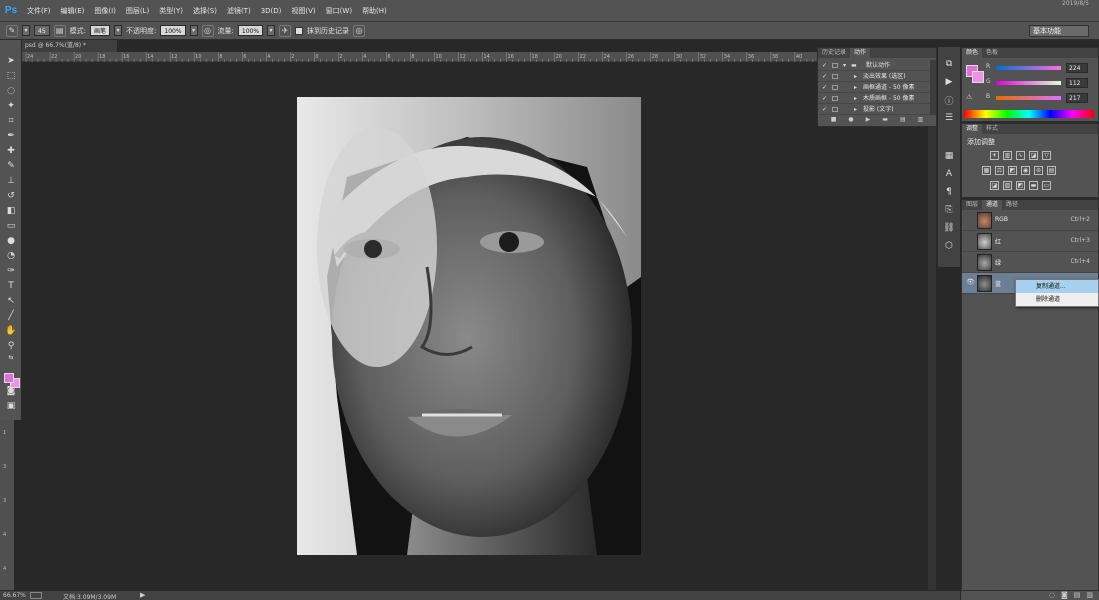  Describe the element at coordinates (844, 65) in the screenshot. I see `collapse-triangle-icon: ▾` at that location.